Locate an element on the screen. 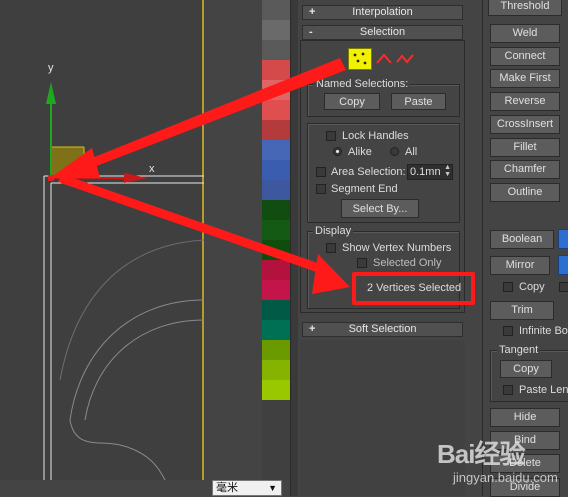 The height and width of the screenshot is (497, 568). hide-button: Hide is located at coordinates (525, 417).